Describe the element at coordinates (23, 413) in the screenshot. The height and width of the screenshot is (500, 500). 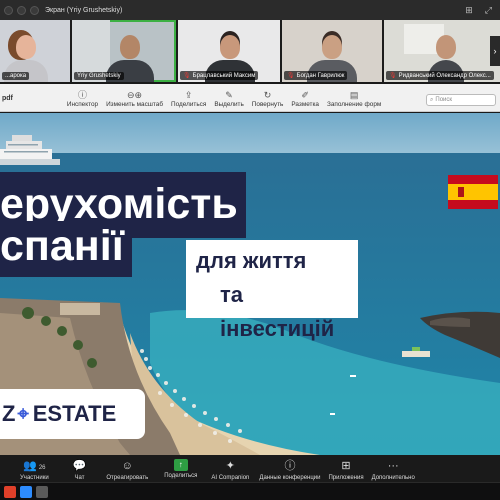
I see `location-pin-icon: ⌖` at that location.